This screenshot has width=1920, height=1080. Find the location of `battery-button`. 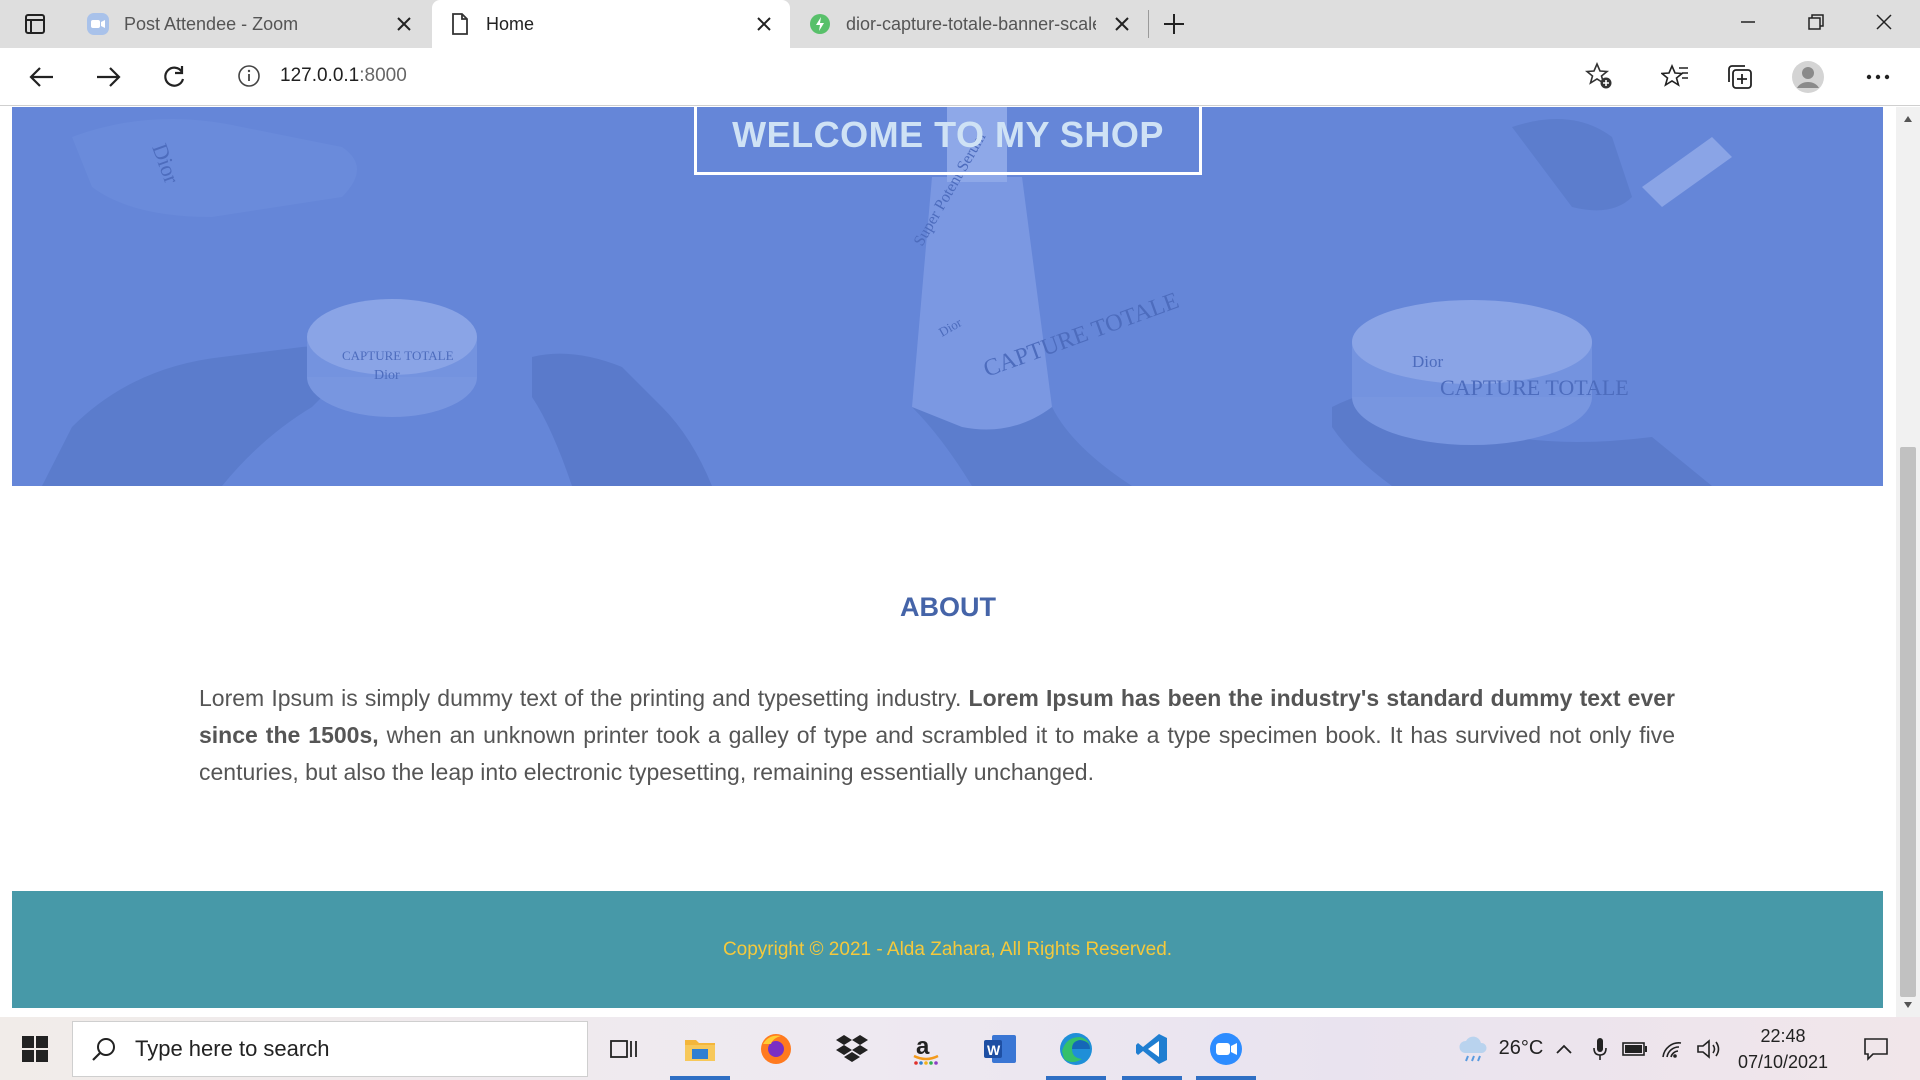

battery-button is located at coordinates (1635, 1048).